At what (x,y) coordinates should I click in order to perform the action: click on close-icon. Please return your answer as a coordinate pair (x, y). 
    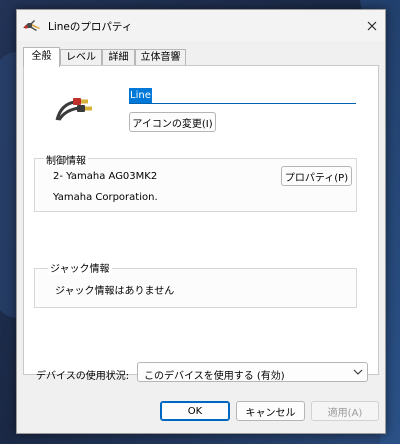
    Looking at the image, I should click on (372, 26).